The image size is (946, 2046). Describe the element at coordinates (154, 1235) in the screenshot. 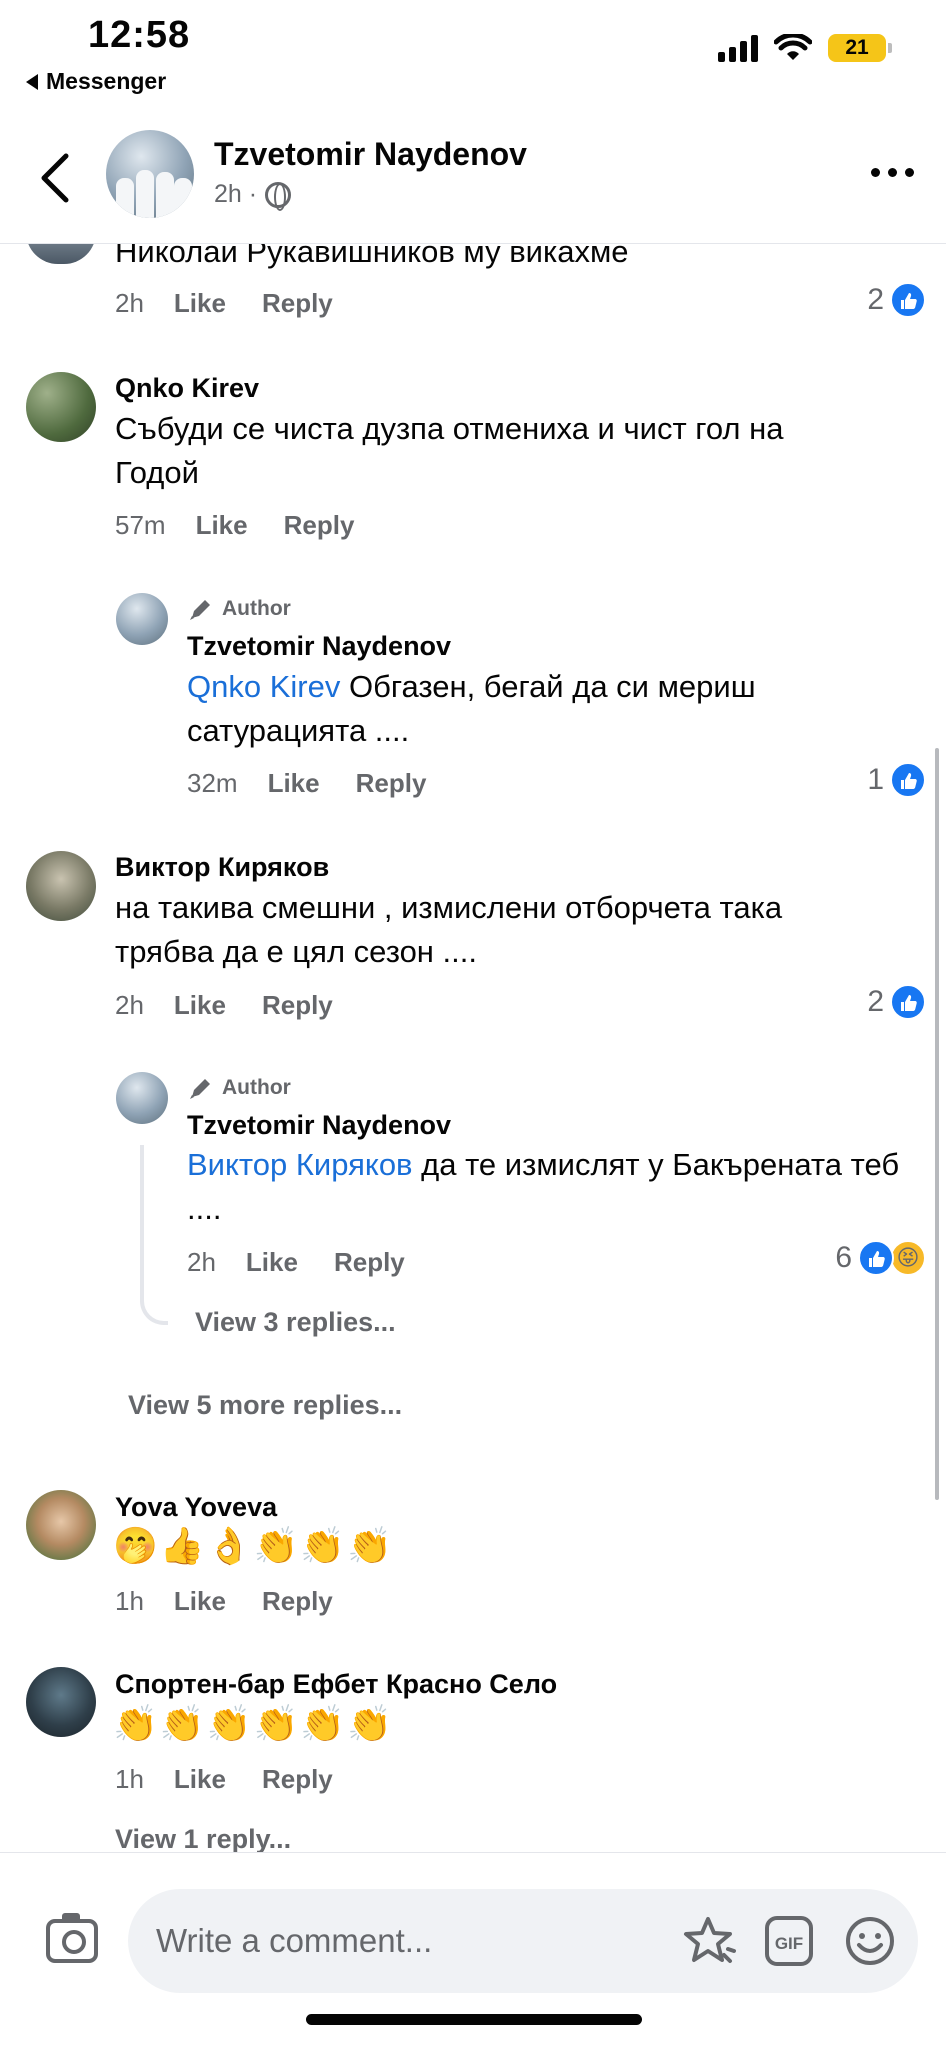

I see `thread-line` at that location.